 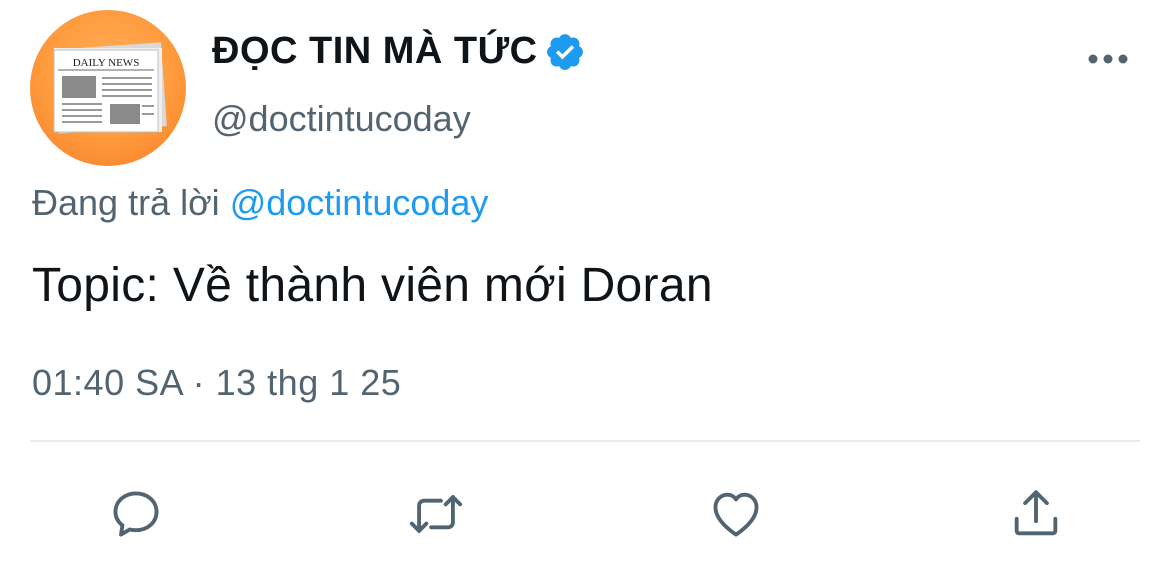 I want to click on comment-icon, so click(x=136, y=514).